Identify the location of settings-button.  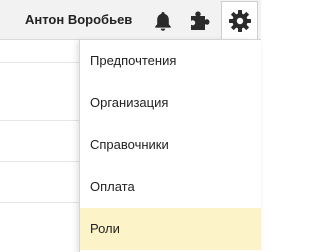
(239, 21).